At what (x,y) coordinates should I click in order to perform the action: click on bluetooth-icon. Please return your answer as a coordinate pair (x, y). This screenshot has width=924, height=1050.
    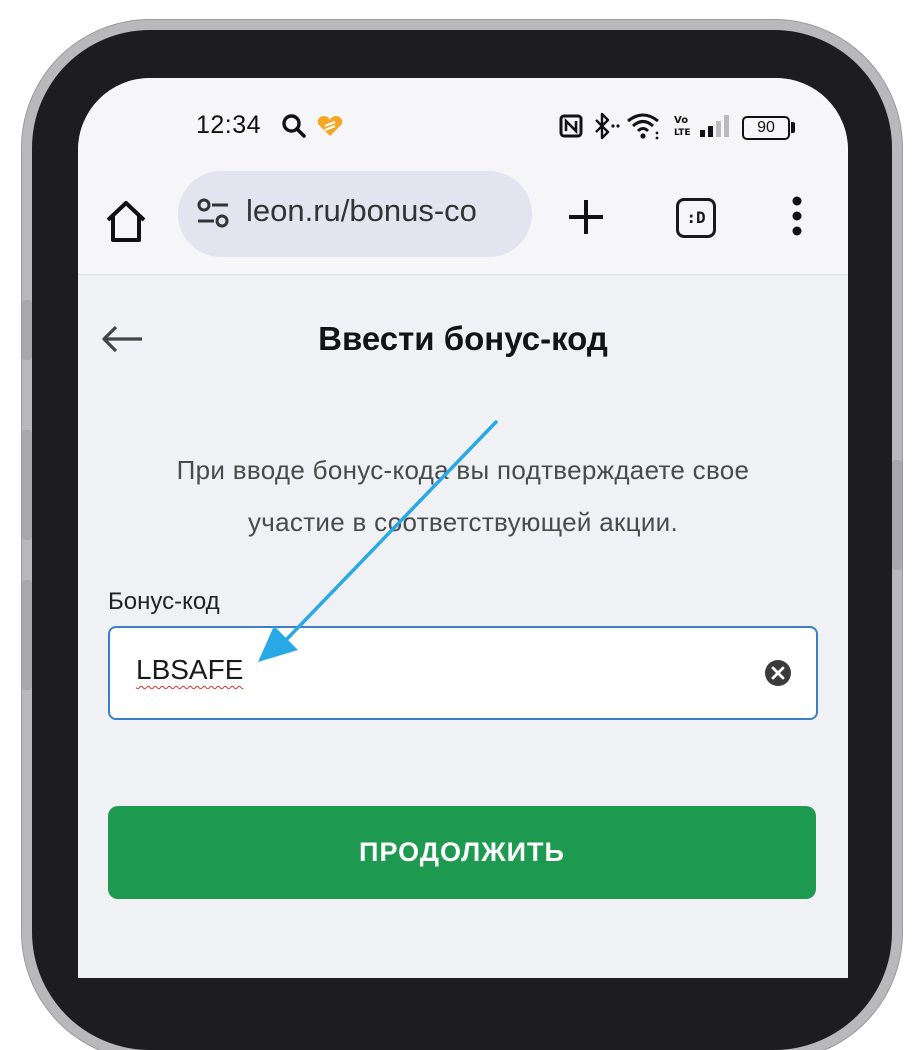
    Looking at the image, I should click on (607, 126).